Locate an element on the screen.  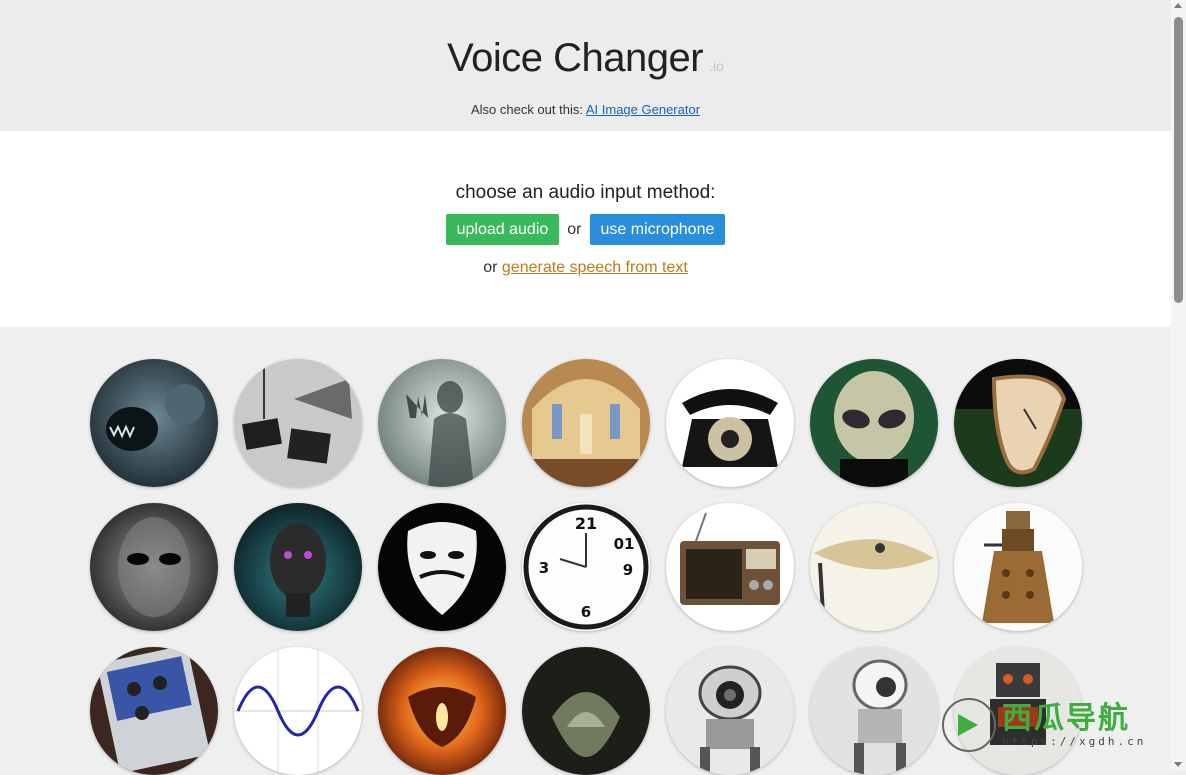
cave-monster-voice-thumbnail is located at coordinates (154, 423).